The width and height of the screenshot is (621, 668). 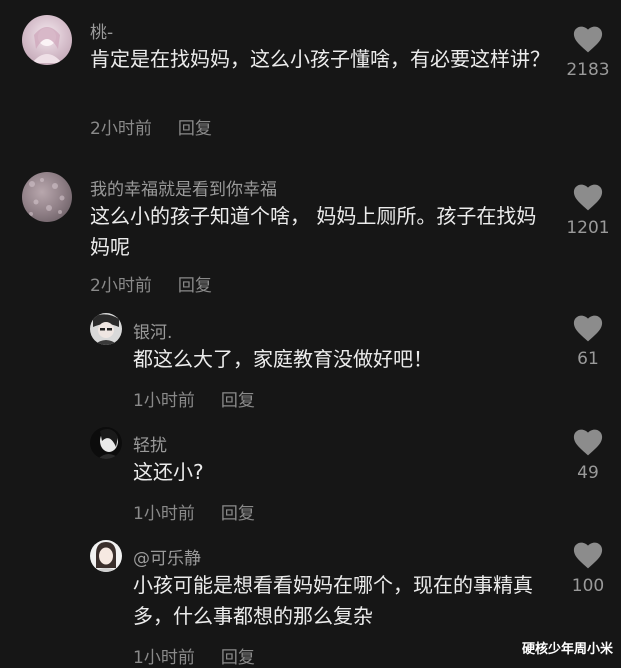 I want to click on comment-text: 这还小?, so click(x=168, y=472).